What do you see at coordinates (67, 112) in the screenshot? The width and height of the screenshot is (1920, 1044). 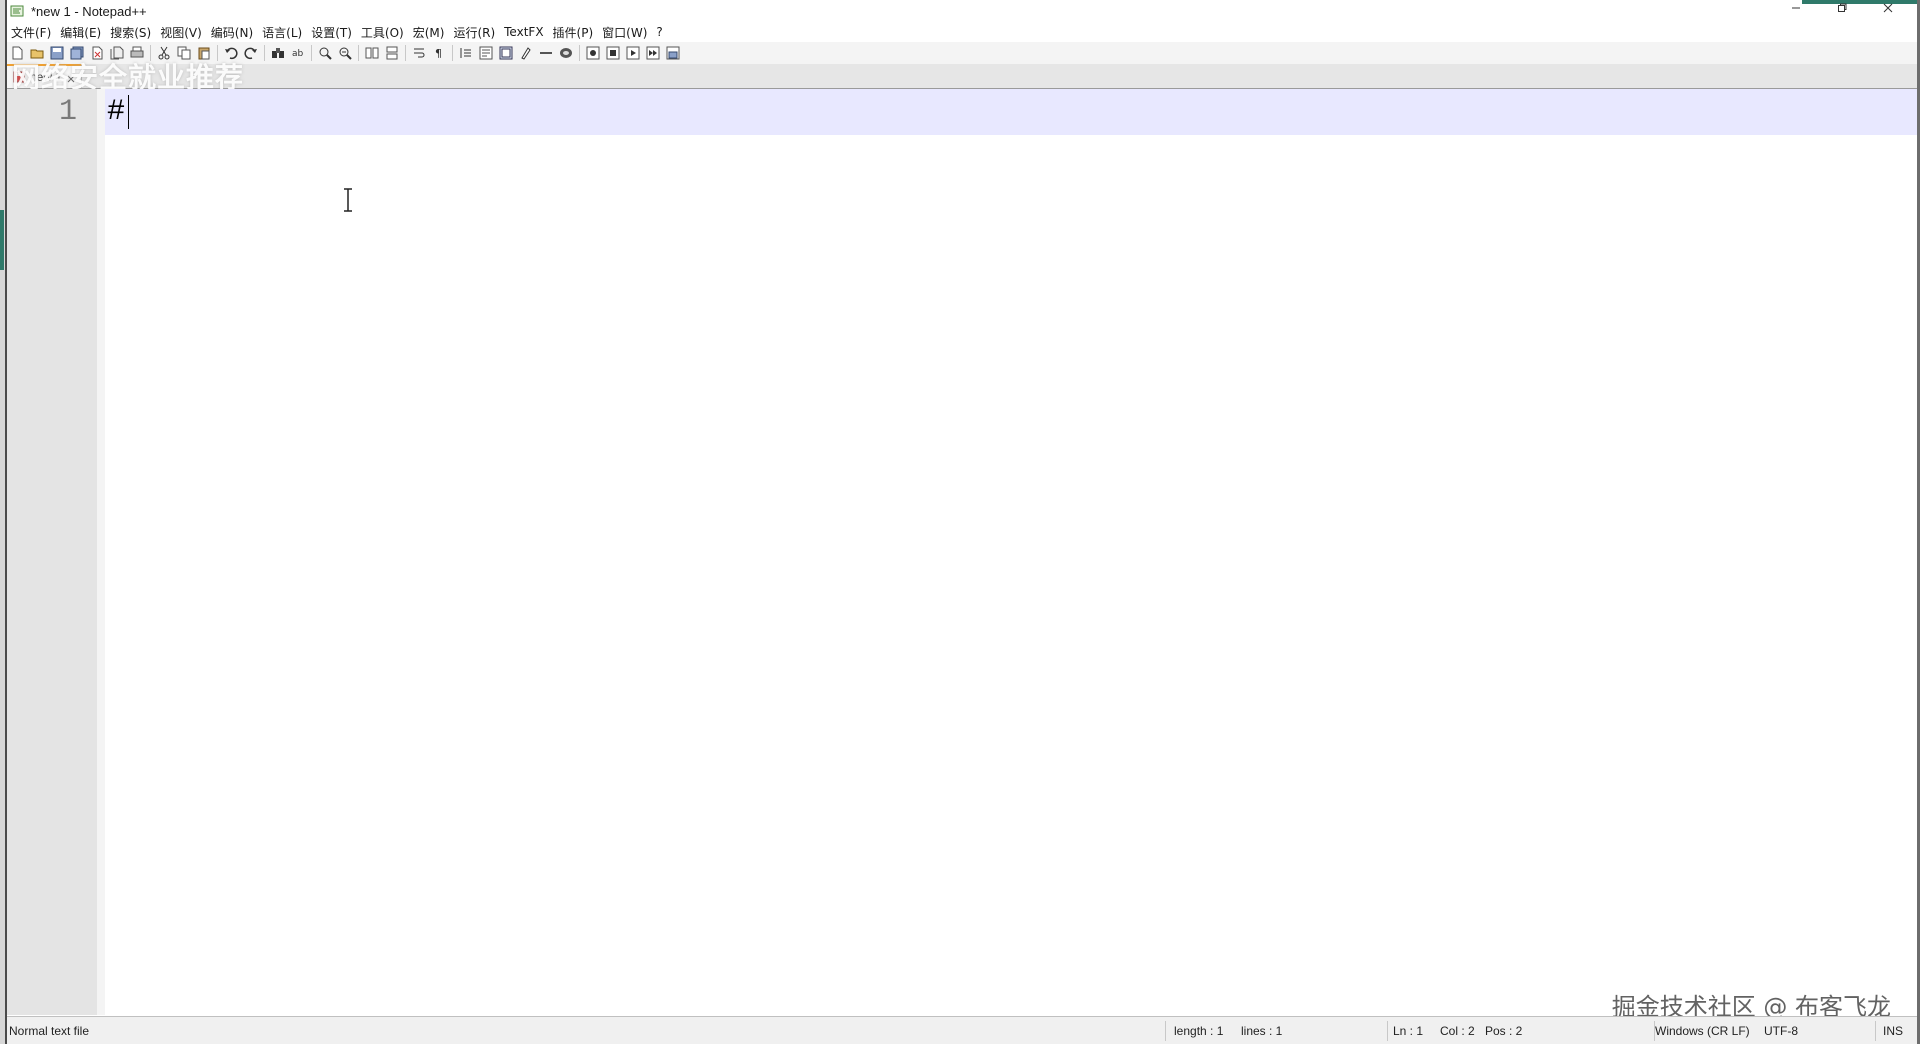 I see `line-number: 1` at bounding box center [67, 112].